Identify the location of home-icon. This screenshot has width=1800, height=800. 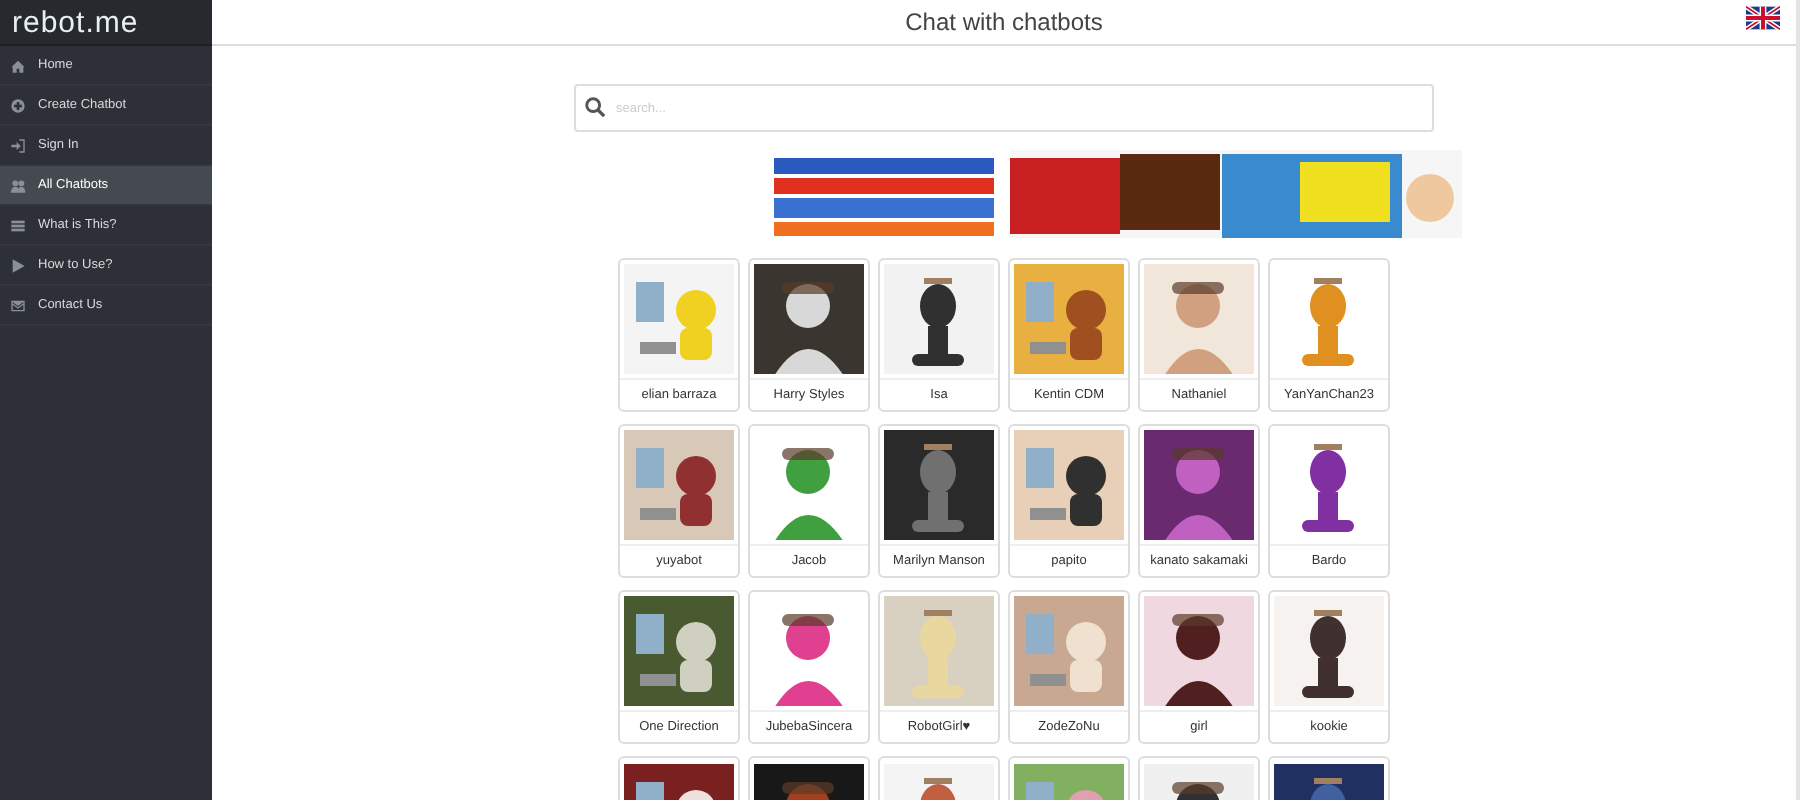
(18, 65).